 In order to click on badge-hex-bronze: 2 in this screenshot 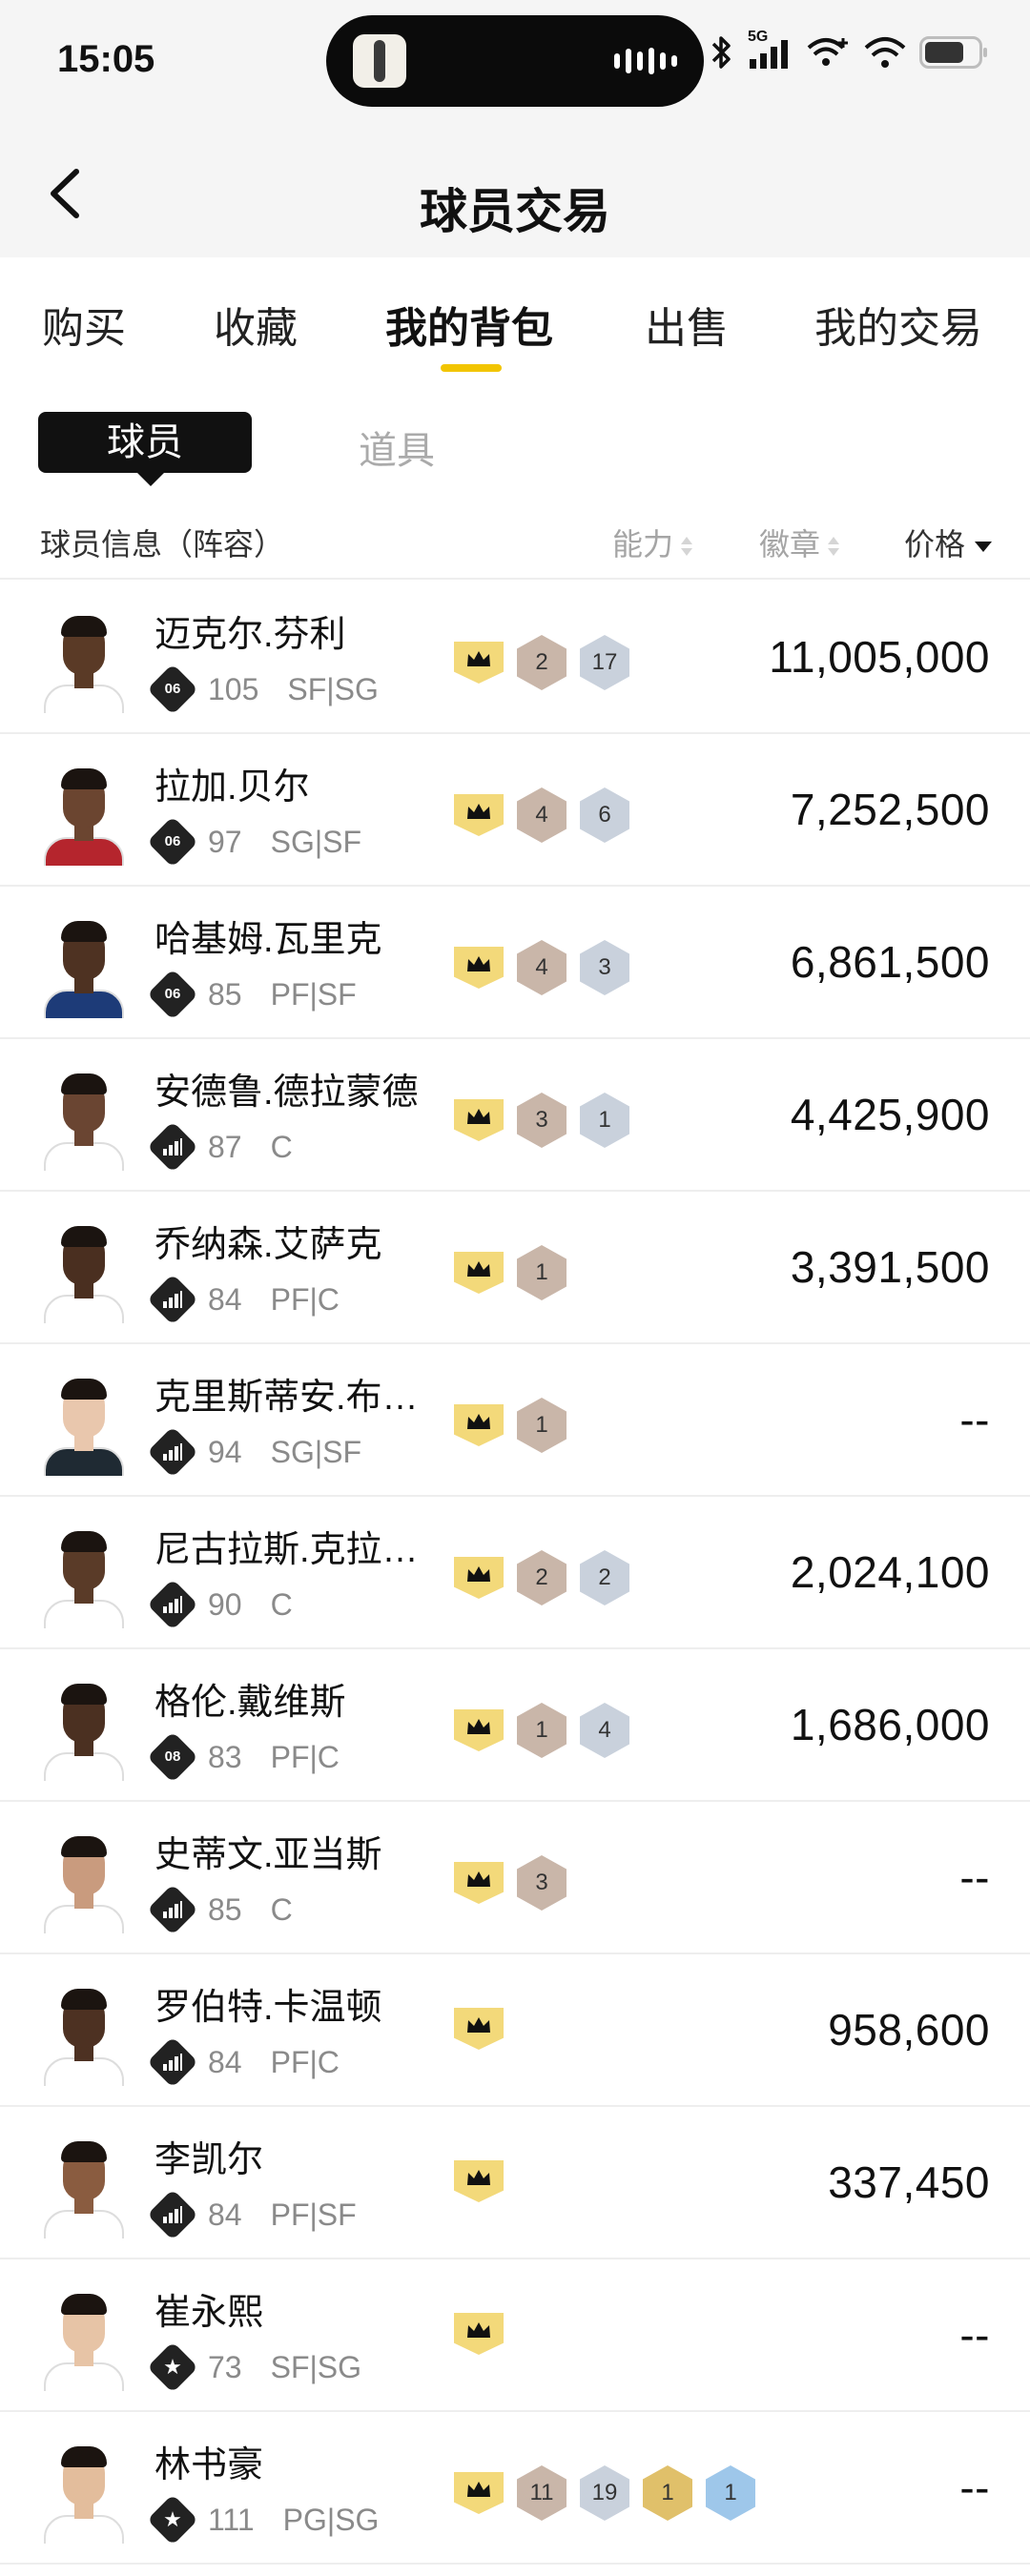, I will do `click(541, 662)`.